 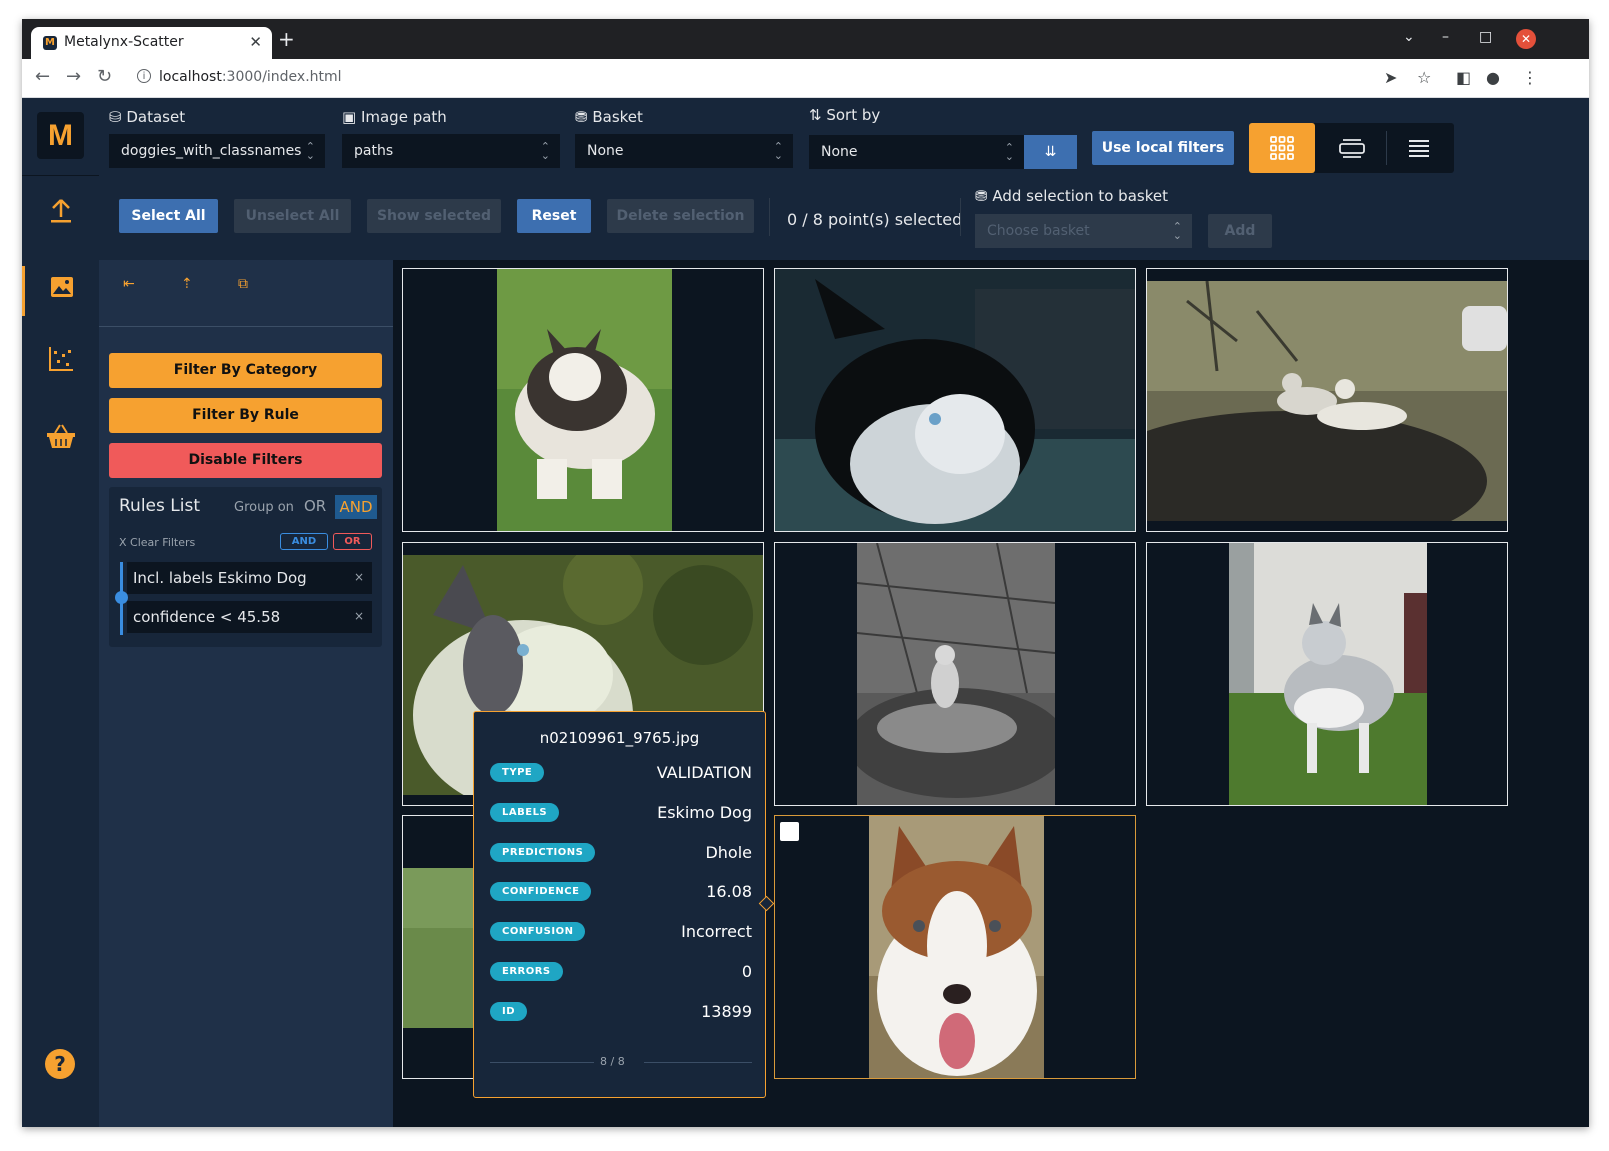 What do you see at coordinates (187, 284) in the screenshot?
I see `export-icon: ⇡` at bounding box center [187, 284].